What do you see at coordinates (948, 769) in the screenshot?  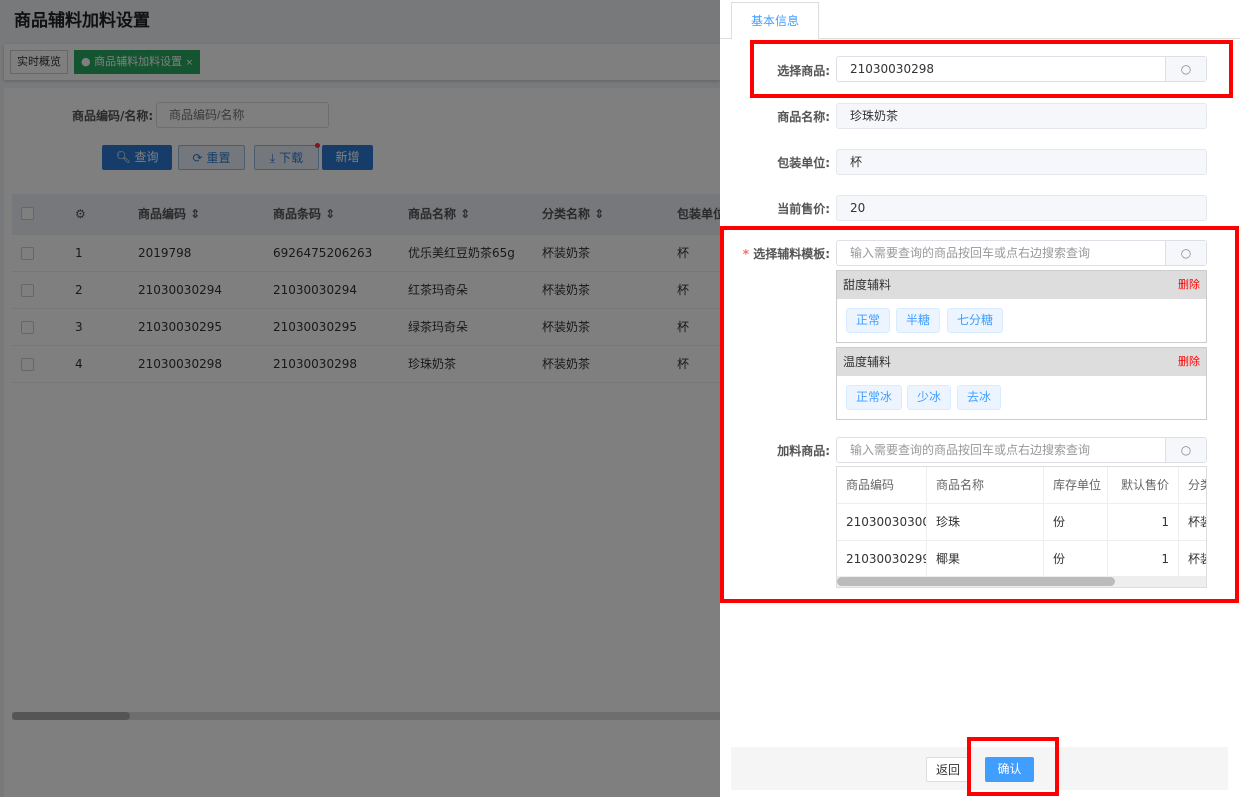 I see `back-button: 返回` at bounding box center [948, 769].